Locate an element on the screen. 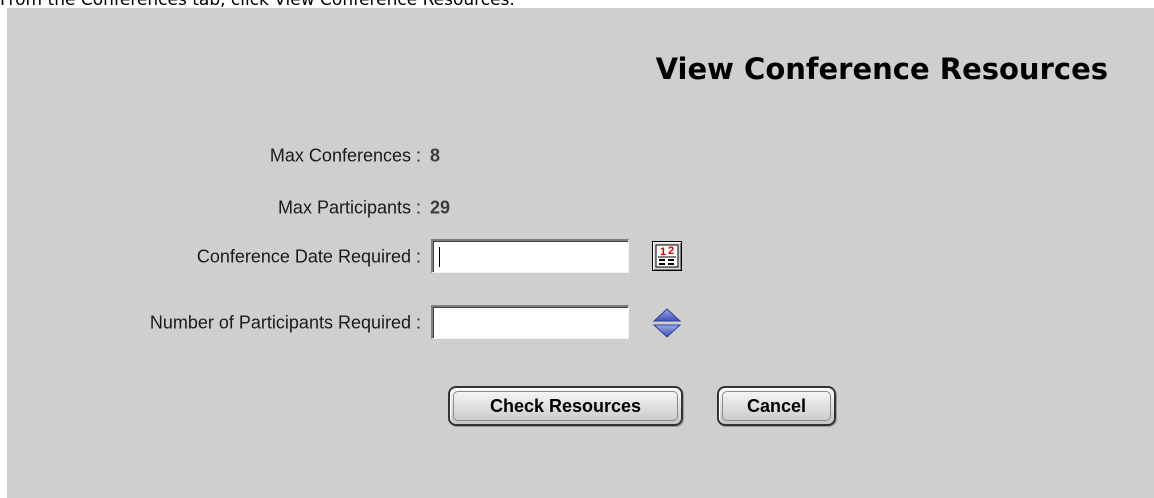 The height and width of the screenshot is (498, 1154). svg-text: 2 is located at coordinates (671, 251).